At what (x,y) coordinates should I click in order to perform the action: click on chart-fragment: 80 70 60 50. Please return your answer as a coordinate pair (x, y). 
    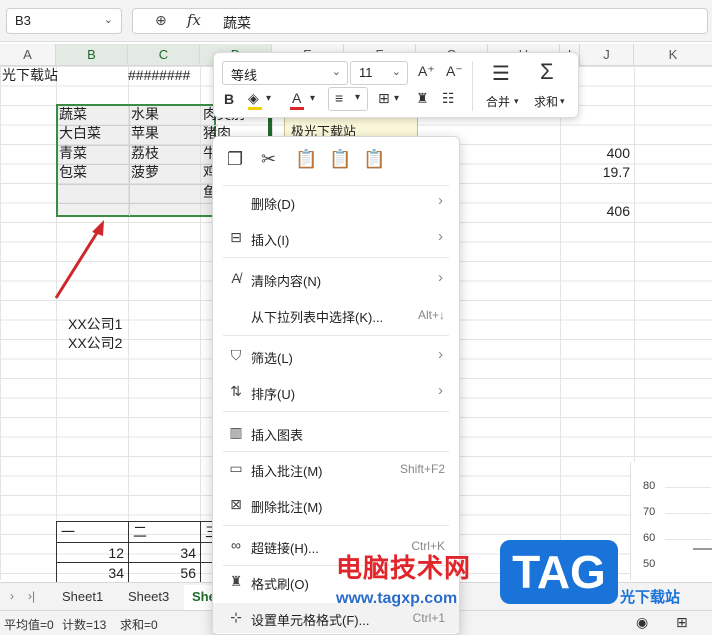
    Looking at the image, I should click on (671, 521).